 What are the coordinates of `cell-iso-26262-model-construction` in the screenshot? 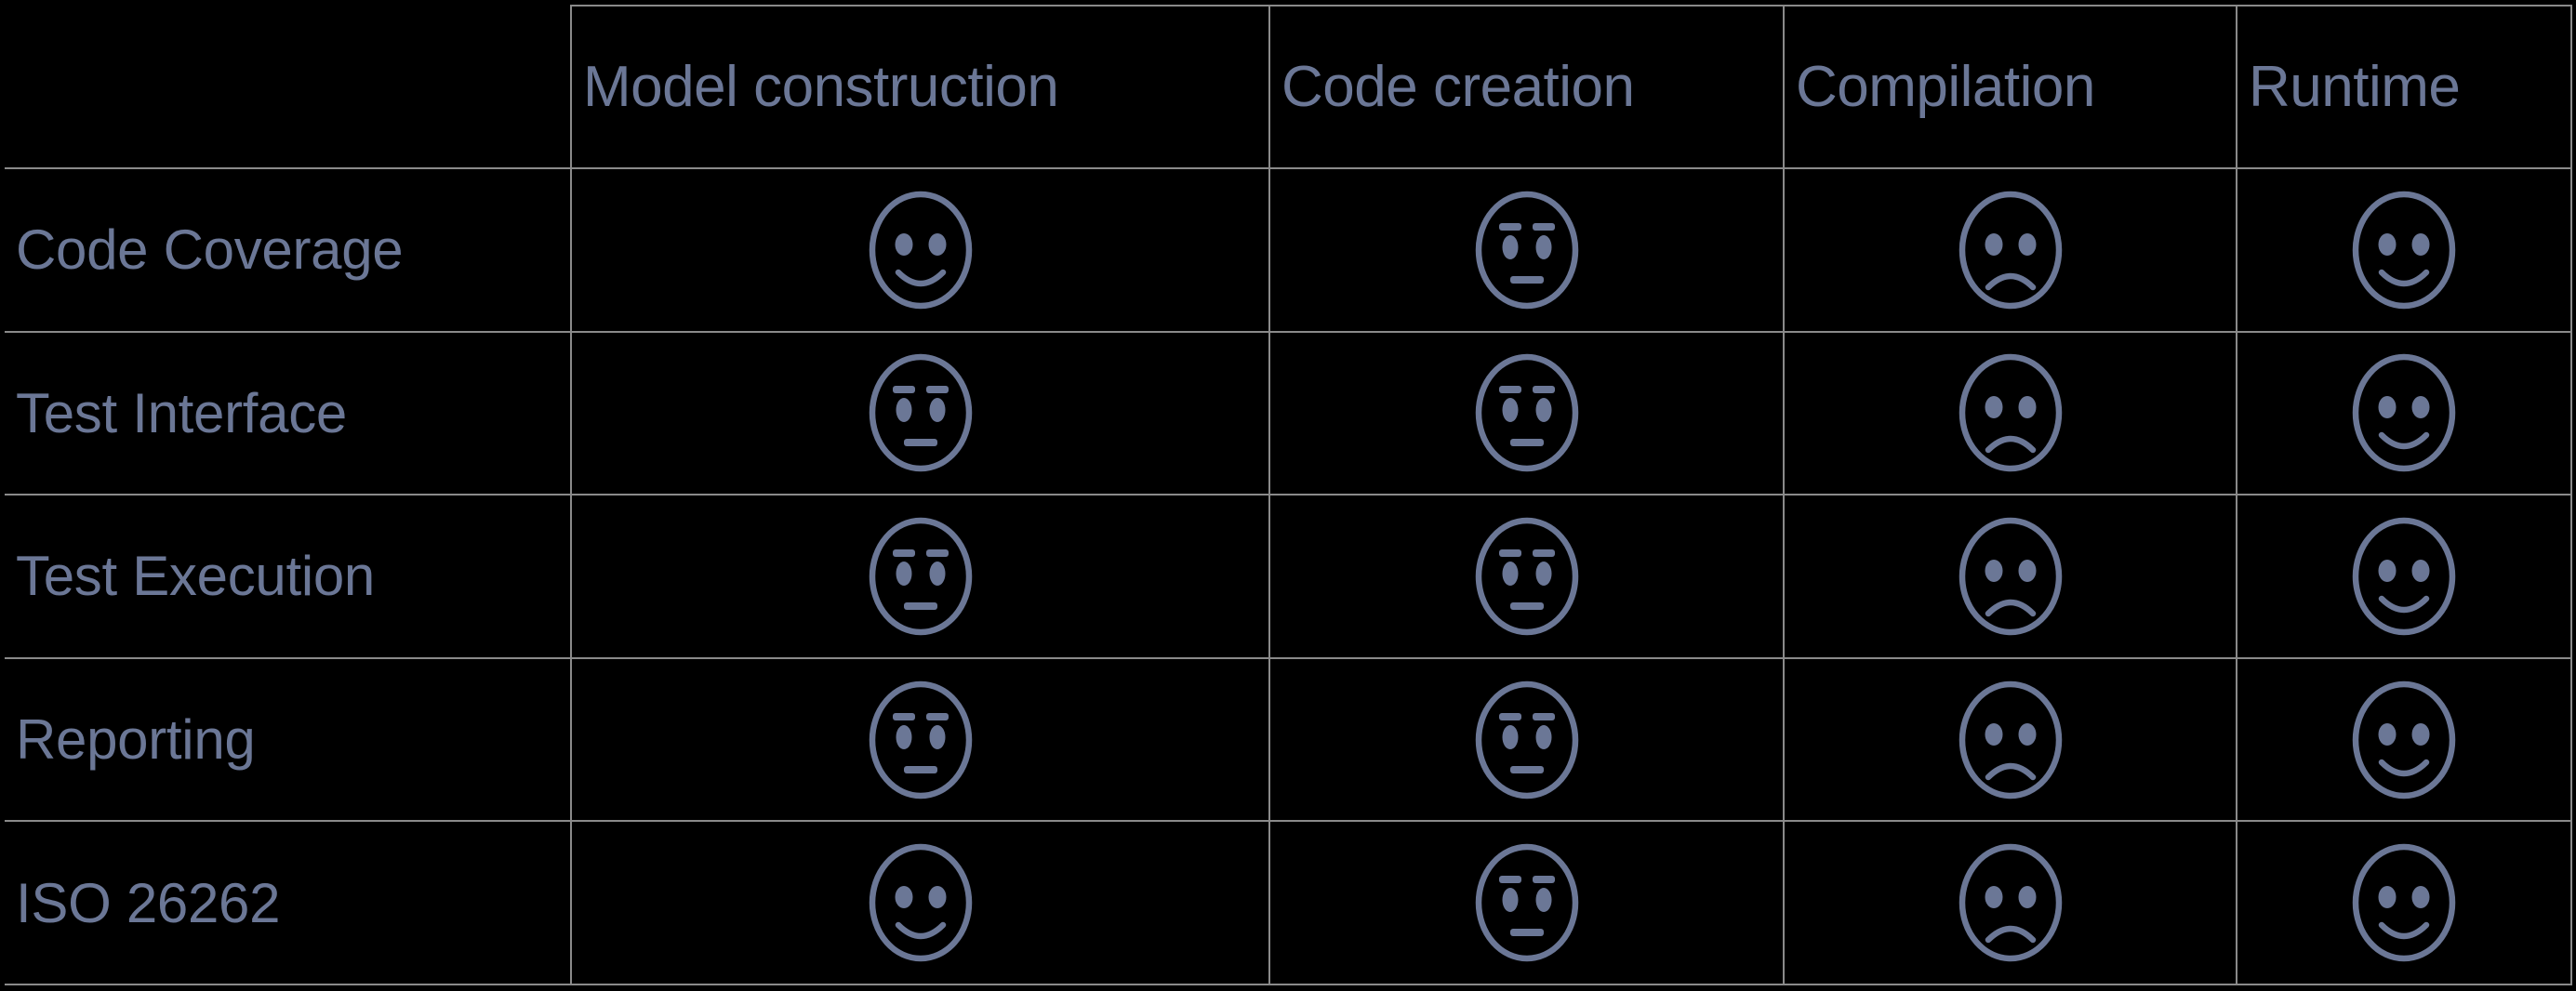 It's located at (920, 902).